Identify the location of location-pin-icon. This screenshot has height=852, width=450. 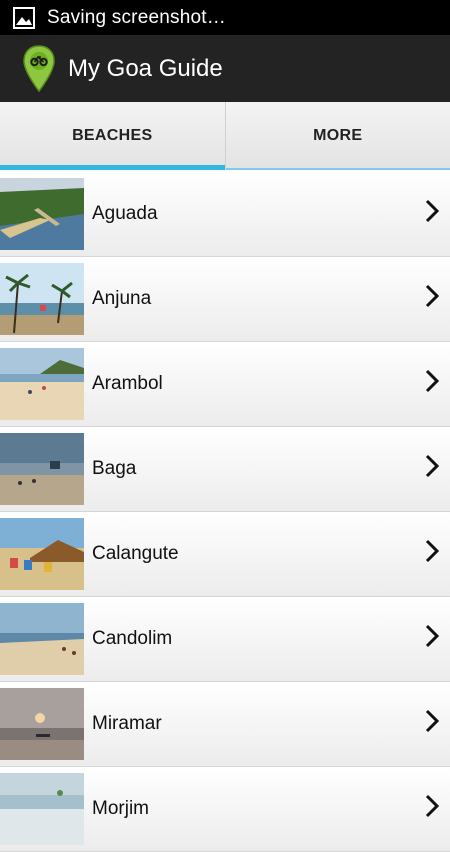
(39, 69).